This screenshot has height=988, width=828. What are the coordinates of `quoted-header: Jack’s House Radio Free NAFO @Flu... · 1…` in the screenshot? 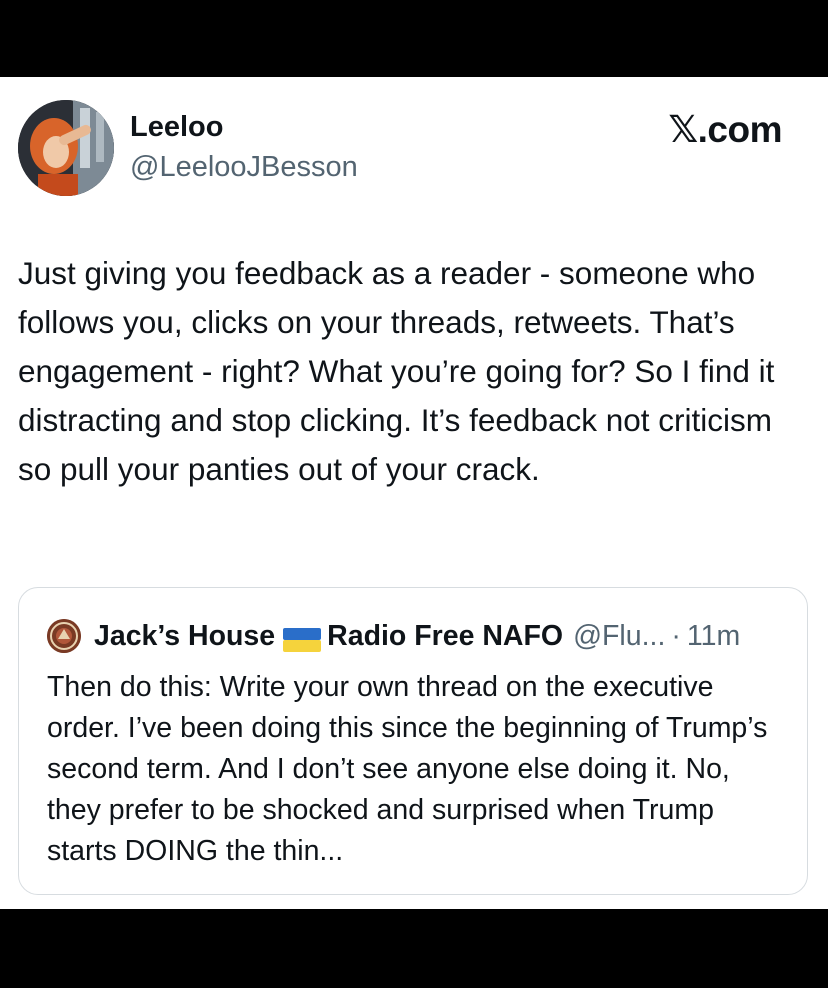 It's located at (444, 636).